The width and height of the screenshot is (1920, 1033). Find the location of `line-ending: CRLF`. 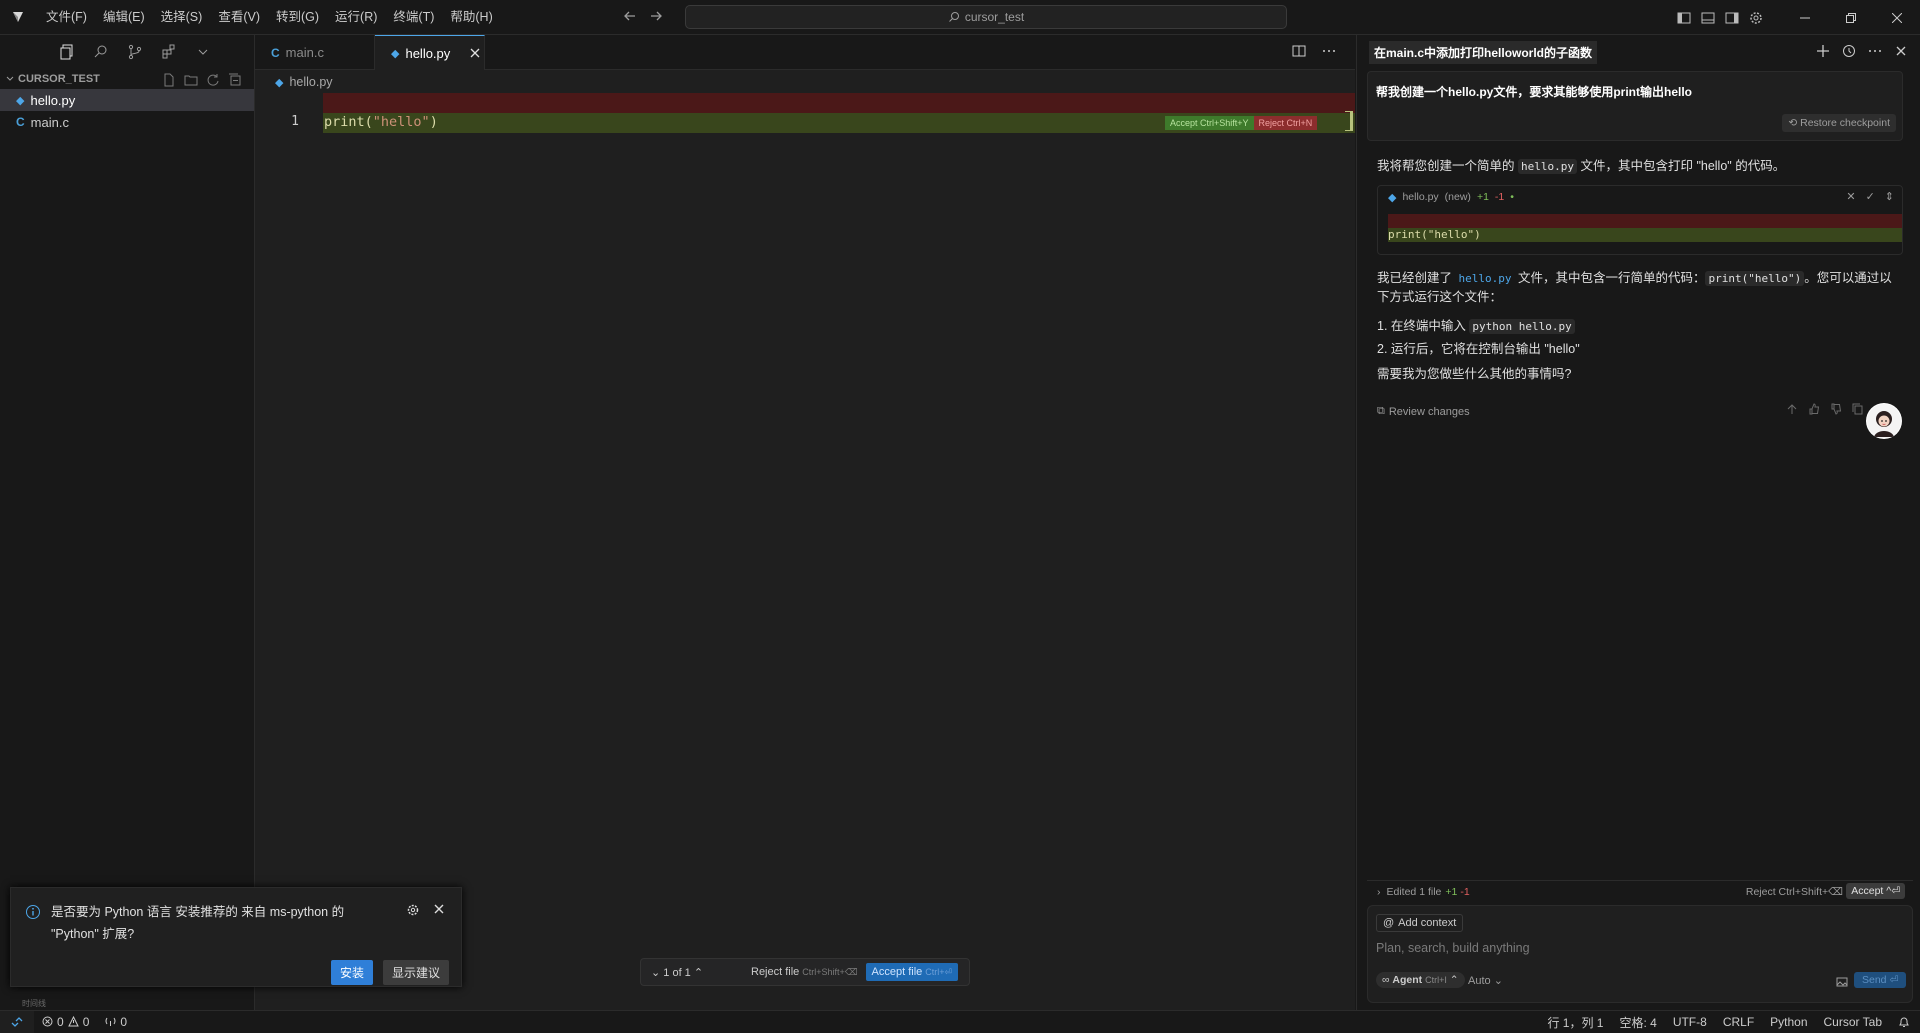

line-ending: CRLF is located at coordinates (1738, 1022).